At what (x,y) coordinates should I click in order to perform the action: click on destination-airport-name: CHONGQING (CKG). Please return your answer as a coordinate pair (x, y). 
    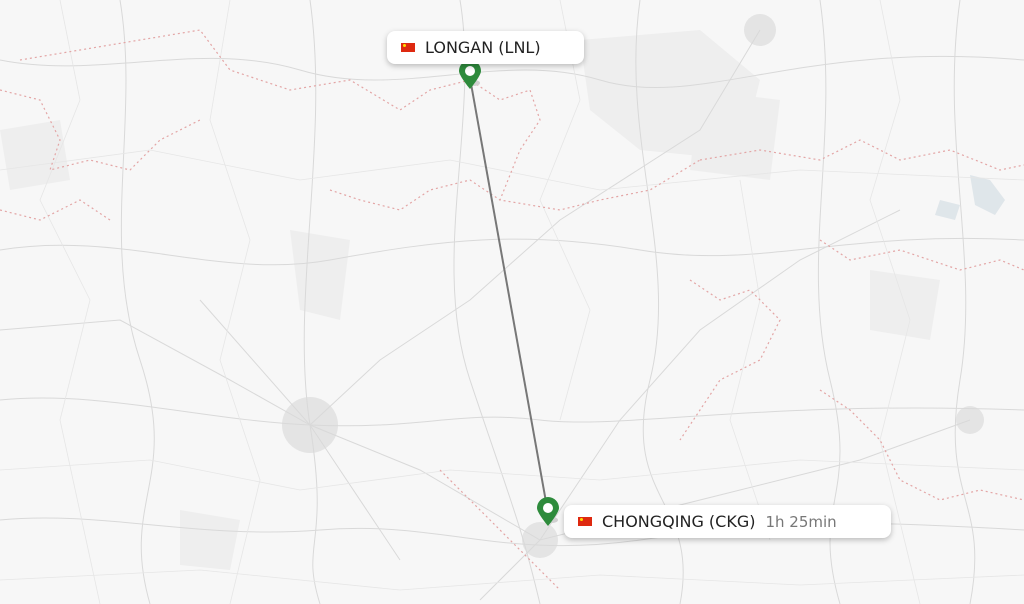
    Looking at the image, I should click on (679, 521).